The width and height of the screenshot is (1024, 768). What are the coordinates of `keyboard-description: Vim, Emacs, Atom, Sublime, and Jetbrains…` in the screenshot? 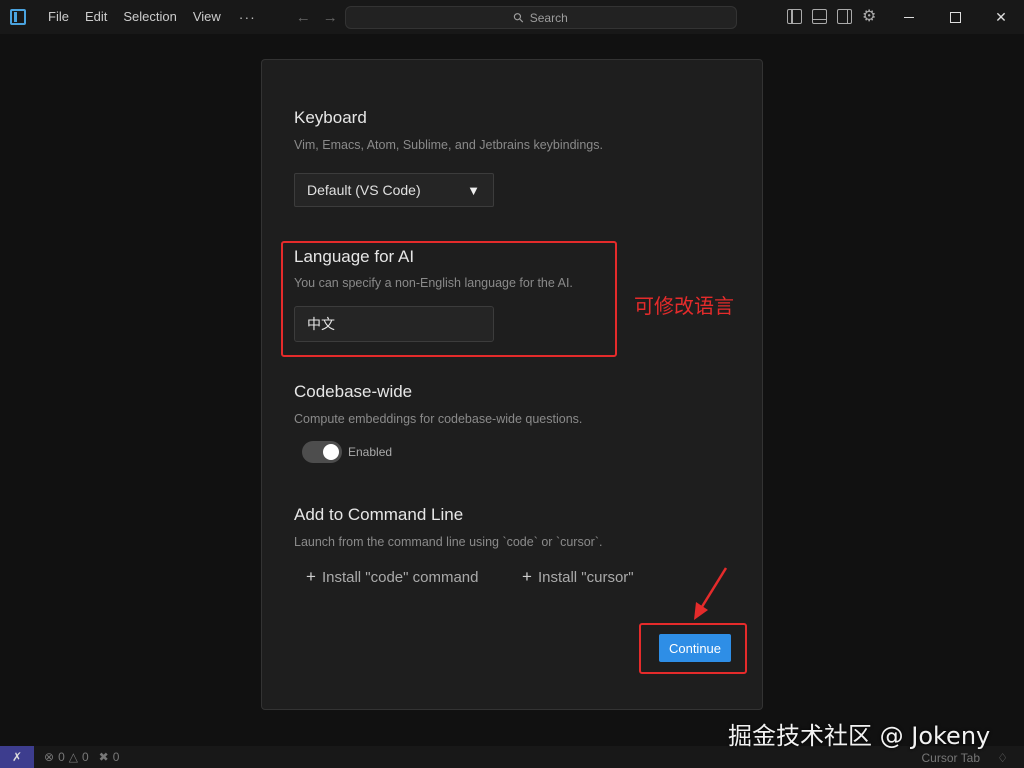 It's located at (448, 145).